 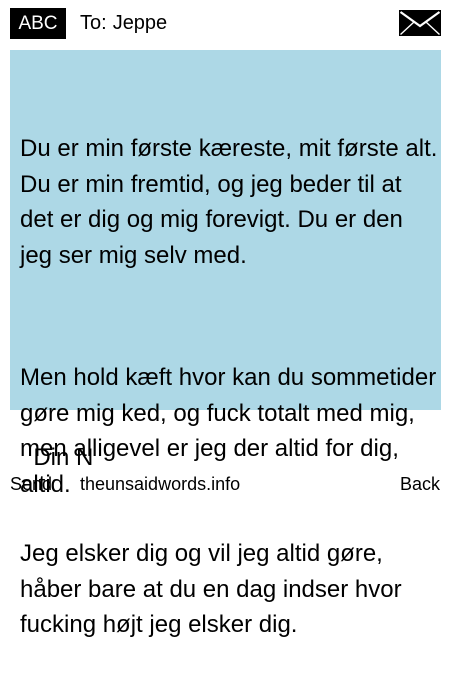 I want to click on envelope-icon, so click(x=420, y=23).